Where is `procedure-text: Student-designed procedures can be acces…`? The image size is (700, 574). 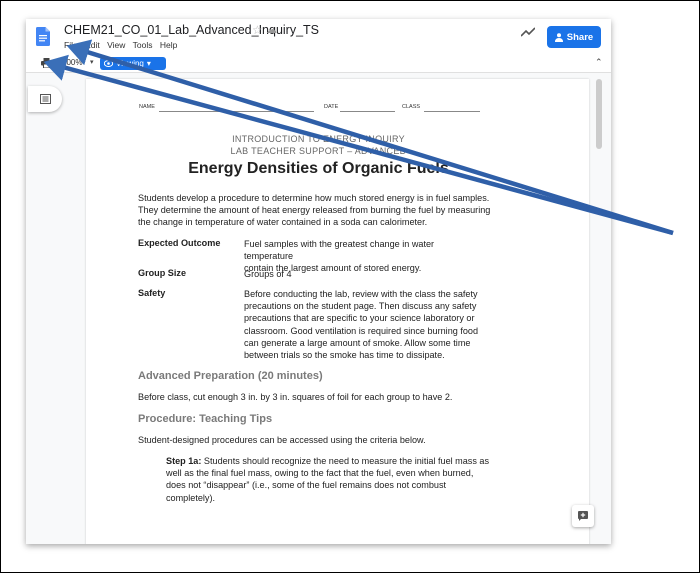 procedure-text: Student-designed procedures can be acces… is located at coordinates (282, 440).